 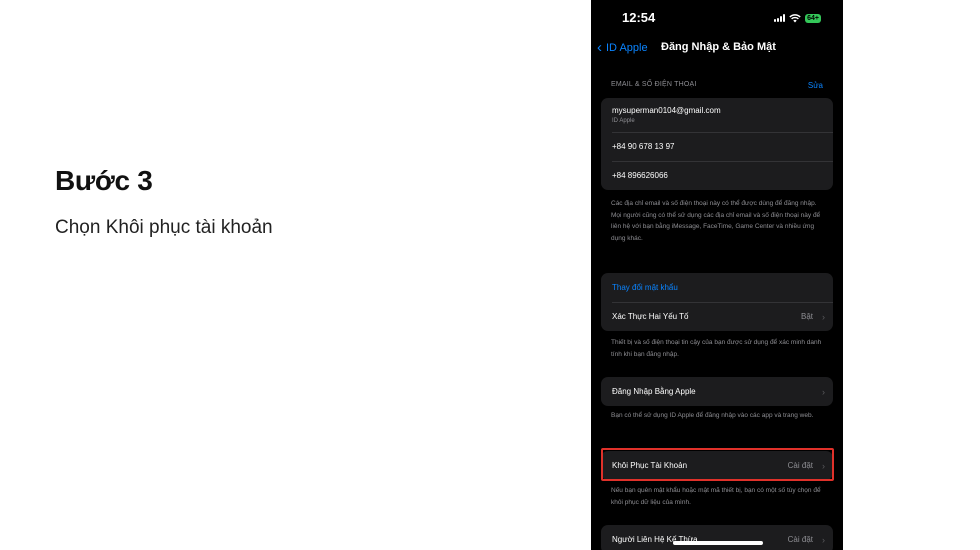 I want to click on sign-in-apple-group: Đăng Nhập Bằng Apple ›, so click(x=717, y=391).